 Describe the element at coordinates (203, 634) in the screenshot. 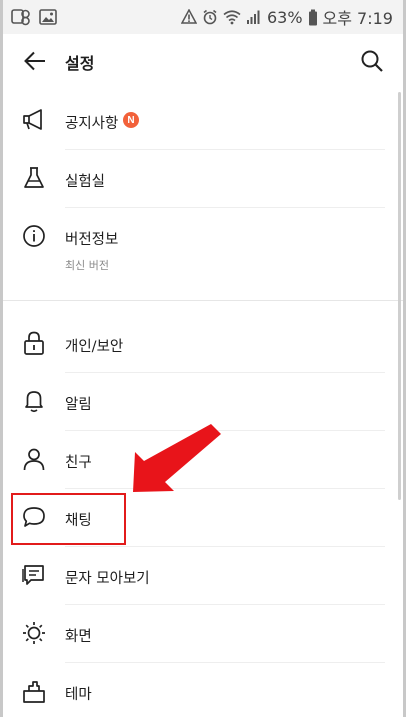

I see `settings-item-screen: 화면` at that location.